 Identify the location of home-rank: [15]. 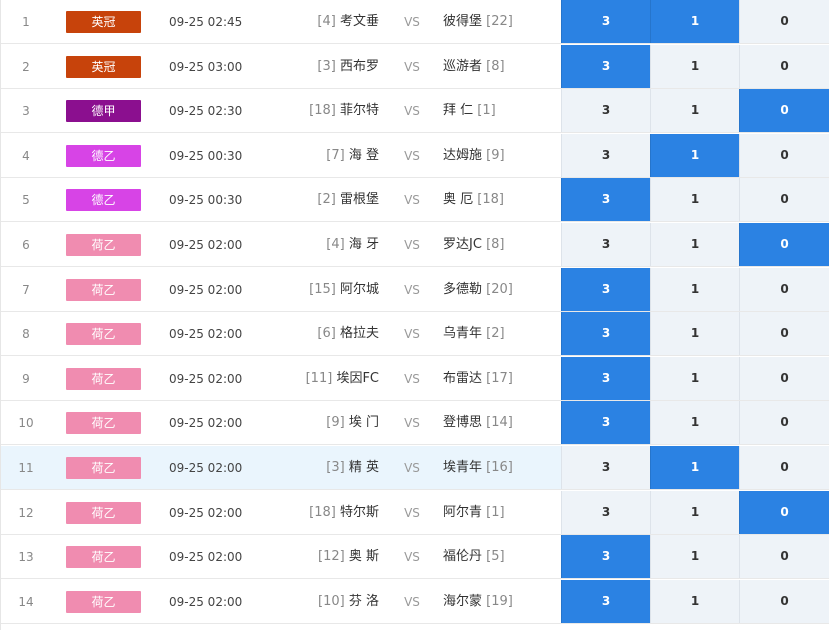
(322, 289).